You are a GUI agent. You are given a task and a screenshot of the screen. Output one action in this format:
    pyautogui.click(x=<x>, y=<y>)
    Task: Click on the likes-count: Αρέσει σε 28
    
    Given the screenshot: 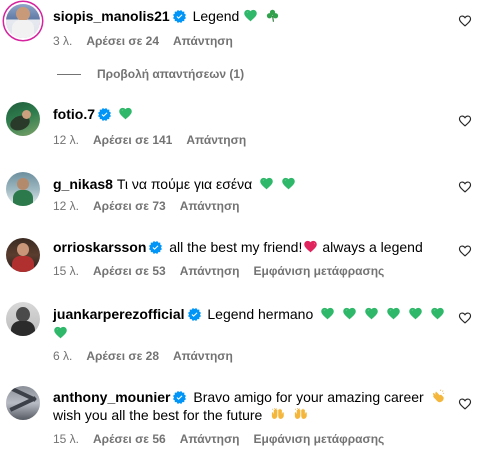 What is the action you would take?
    pyautogui.click(x=122, y=356)
    